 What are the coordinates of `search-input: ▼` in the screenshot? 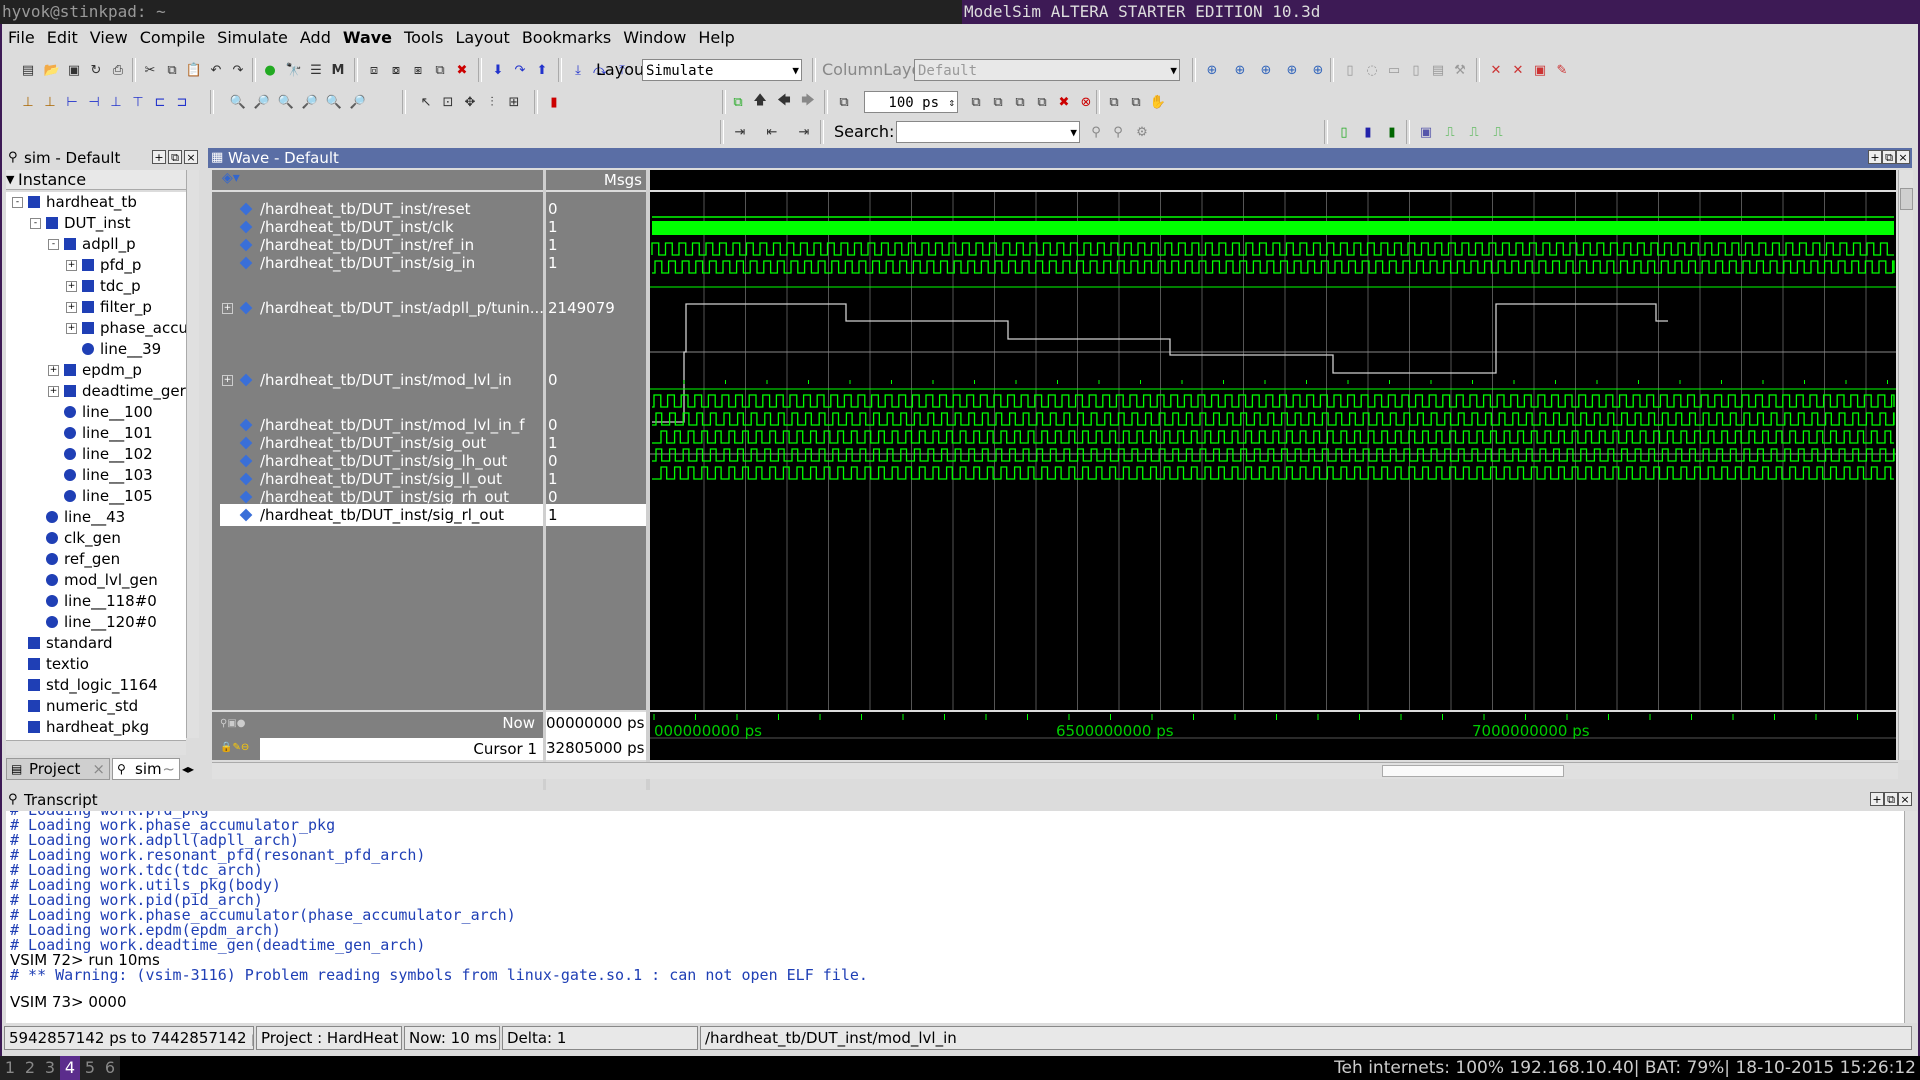 It's located at (988, 132).